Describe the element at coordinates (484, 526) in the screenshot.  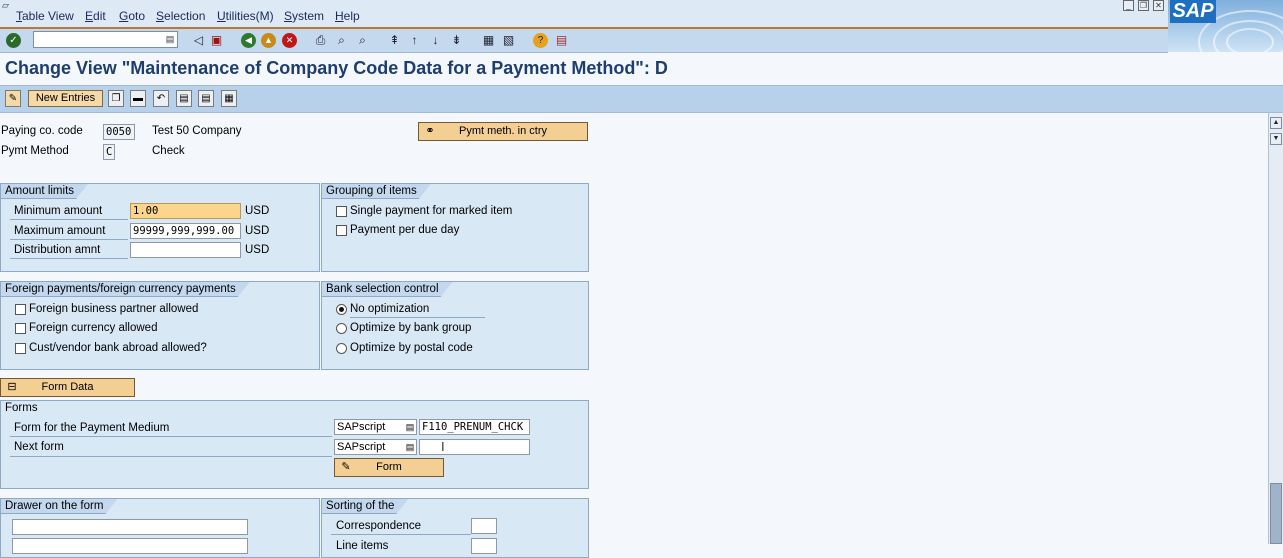
I see `correspondence-sort-input` at that location.